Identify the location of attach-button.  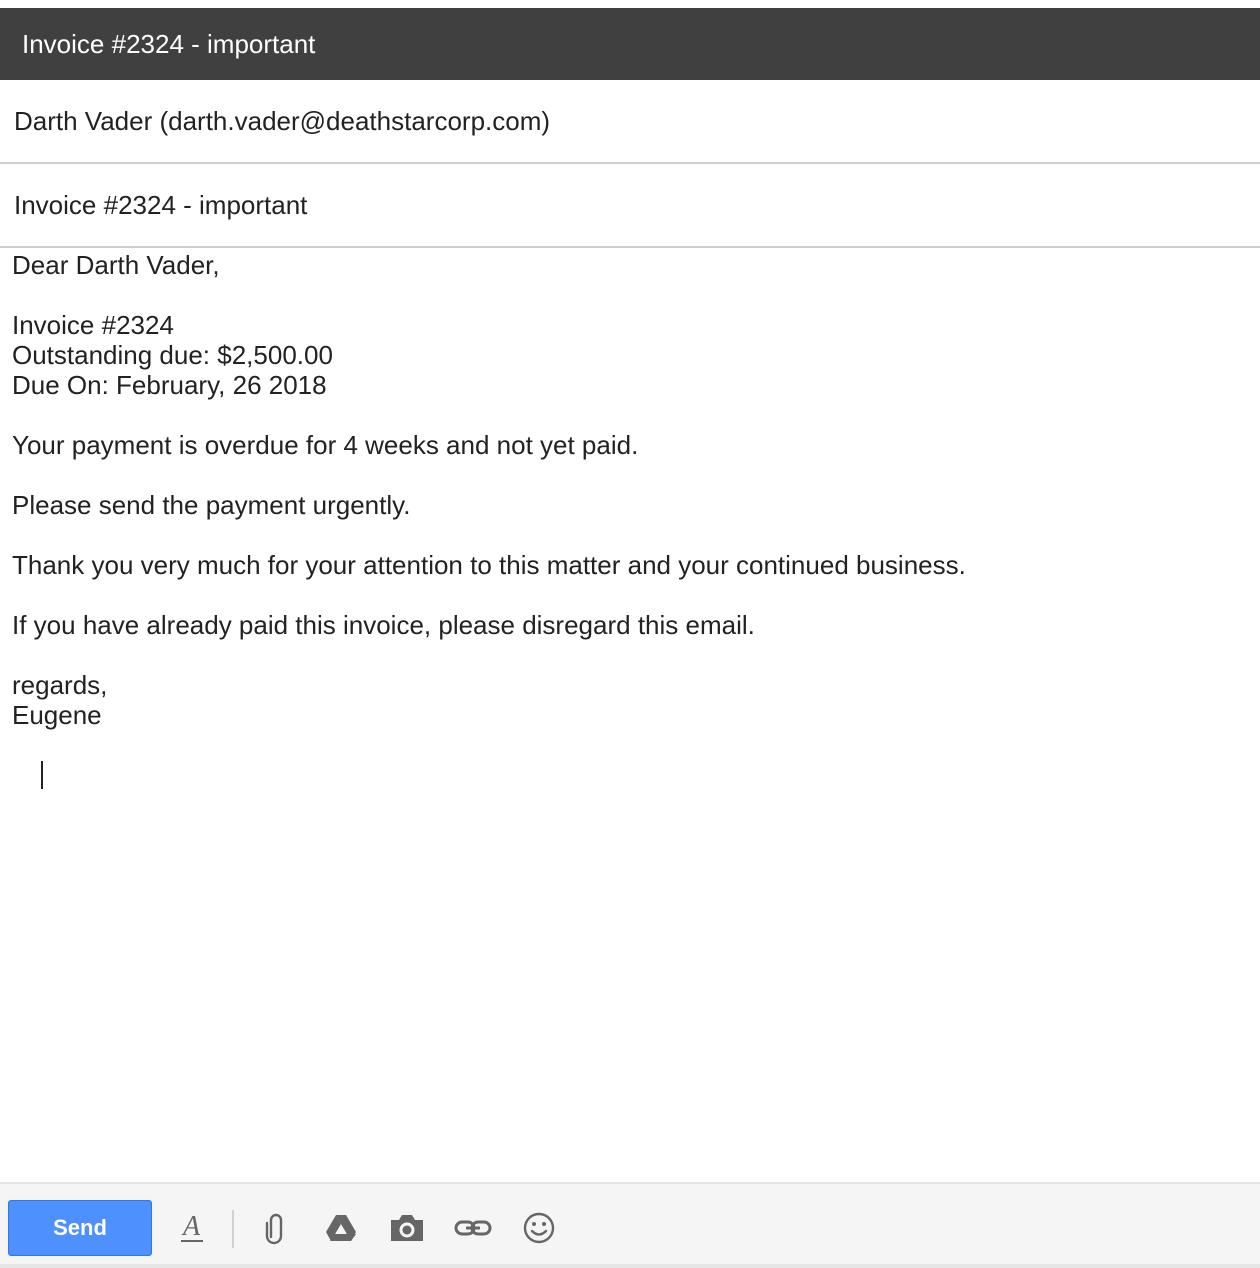
(275, 1228).